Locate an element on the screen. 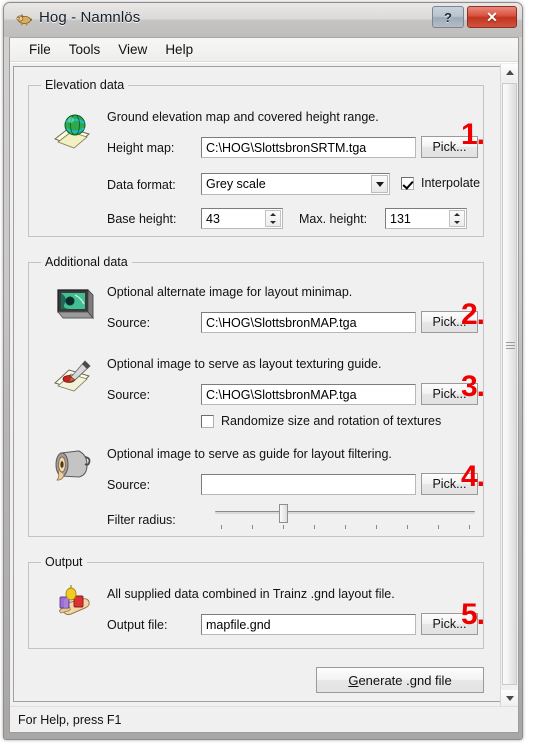 This screenshot has height=746, width=534. texturing-source-label: Source: is located at coordinates (129, 395).